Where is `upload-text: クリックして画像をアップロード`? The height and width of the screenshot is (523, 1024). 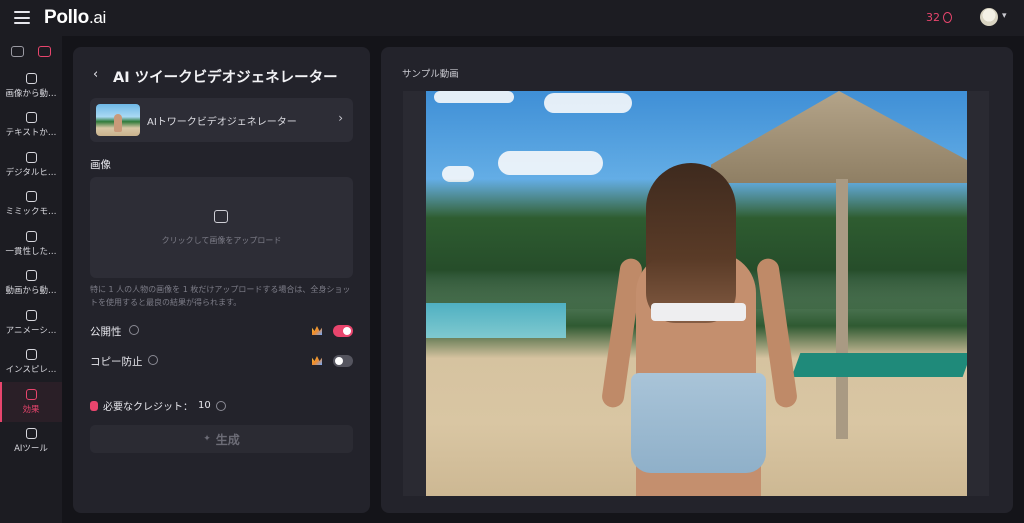
upload-text: クリックして画像をアップロード is located at coordinates (221, 240).